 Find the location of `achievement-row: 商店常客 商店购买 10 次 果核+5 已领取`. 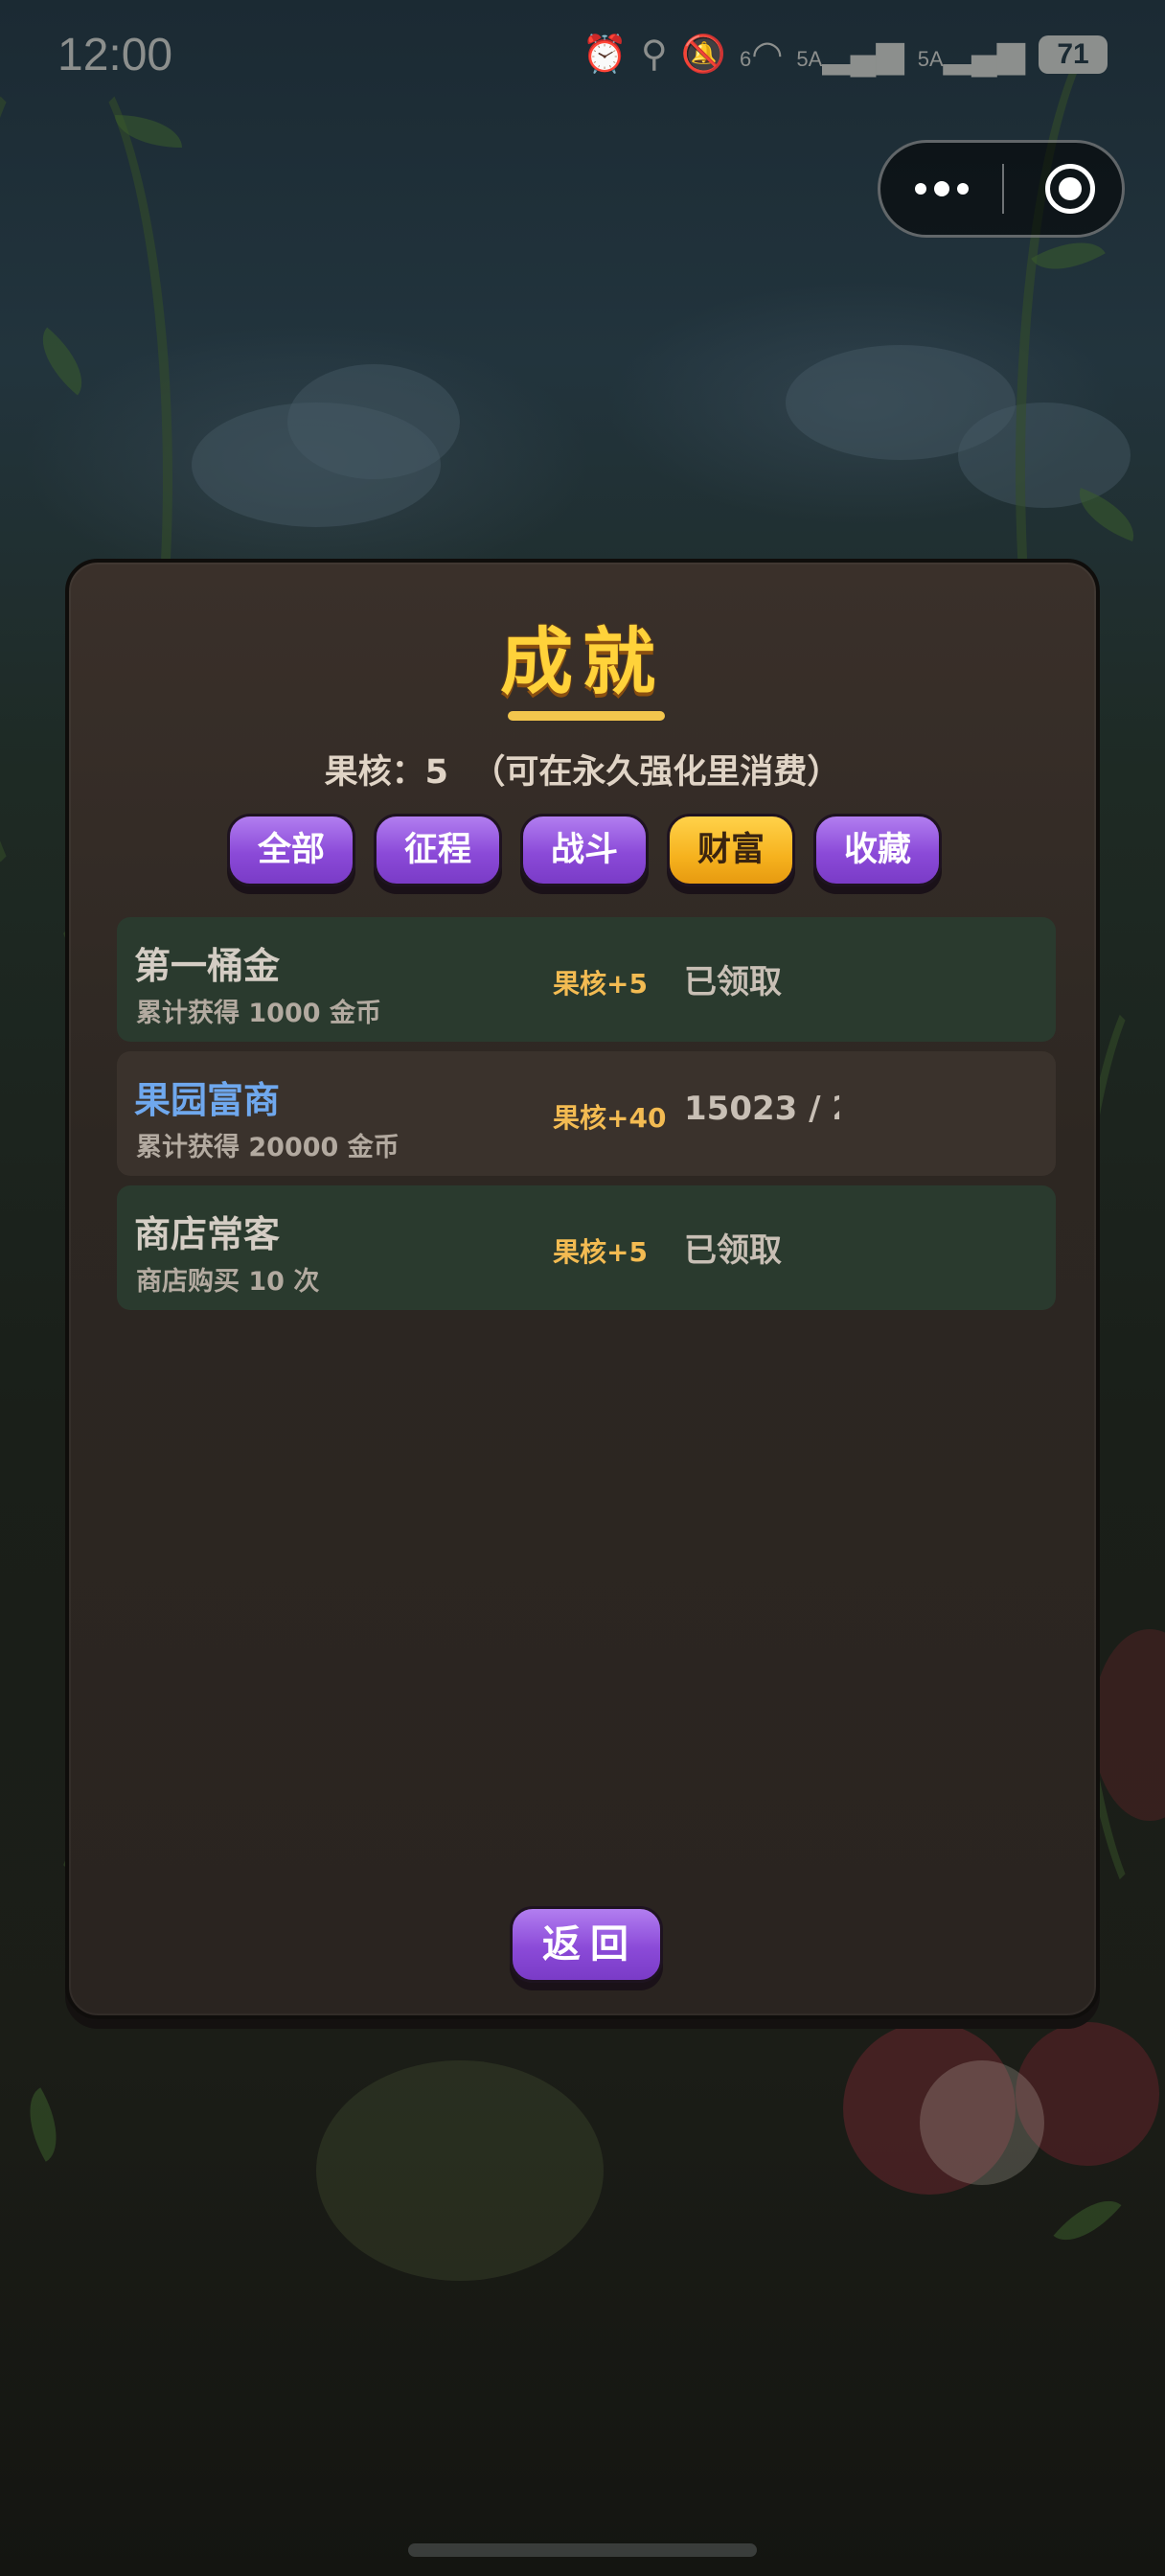

achievement-row: 商店常客 商店购买 10 次 果核+5 已领取 is located at coordinates (587, 1247).